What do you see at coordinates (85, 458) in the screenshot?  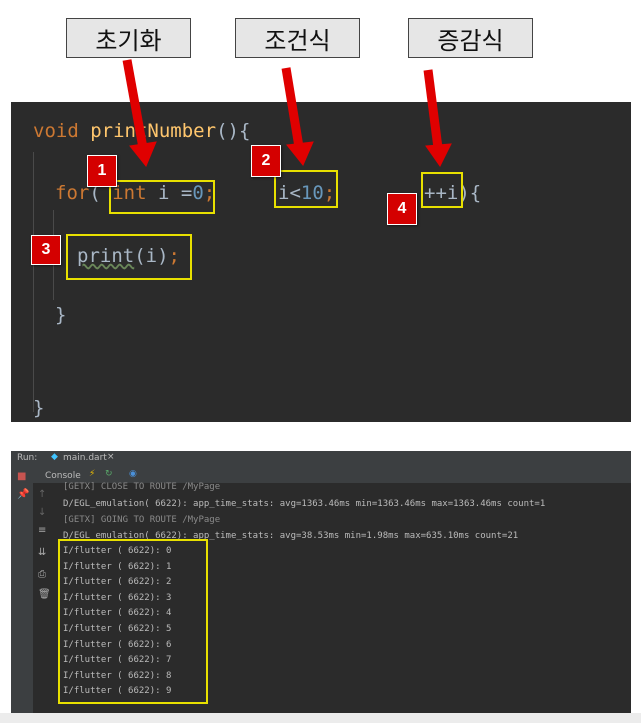 I see `tab-main-dart: main.dart` at bounding box center [85, 458].